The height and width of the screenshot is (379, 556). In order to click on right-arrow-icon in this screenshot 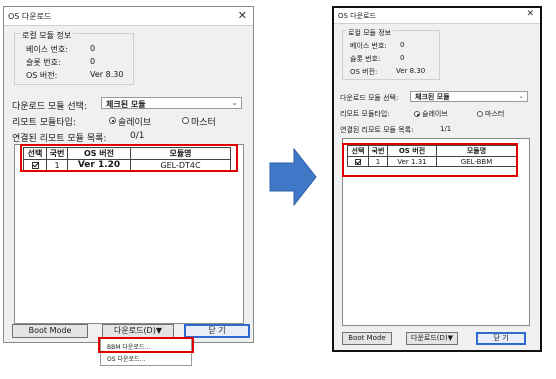, I will do `click(293, 177)`.